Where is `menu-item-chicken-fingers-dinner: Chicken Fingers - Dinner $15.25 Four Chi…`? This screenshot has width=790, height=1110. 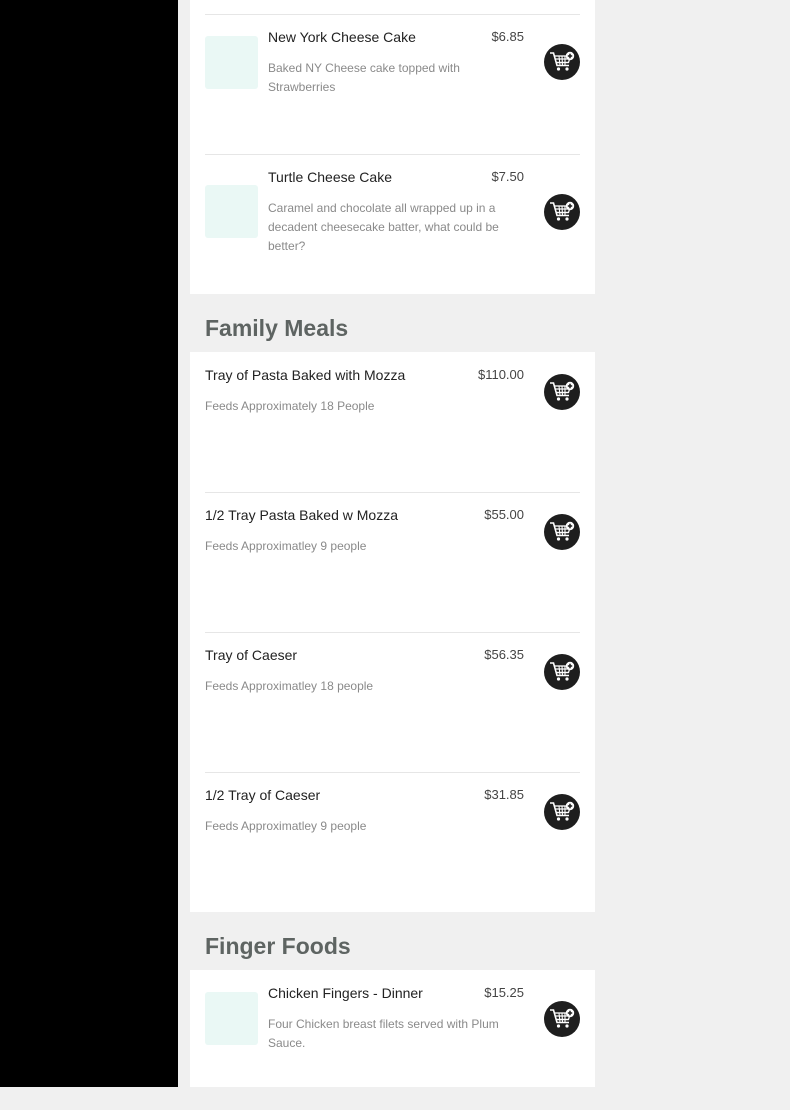 menu-item-chicken-fingers-dinner: Chicken Fingers - Dinner $15.25 Four Chi… is located at coordinates (392, 1040).